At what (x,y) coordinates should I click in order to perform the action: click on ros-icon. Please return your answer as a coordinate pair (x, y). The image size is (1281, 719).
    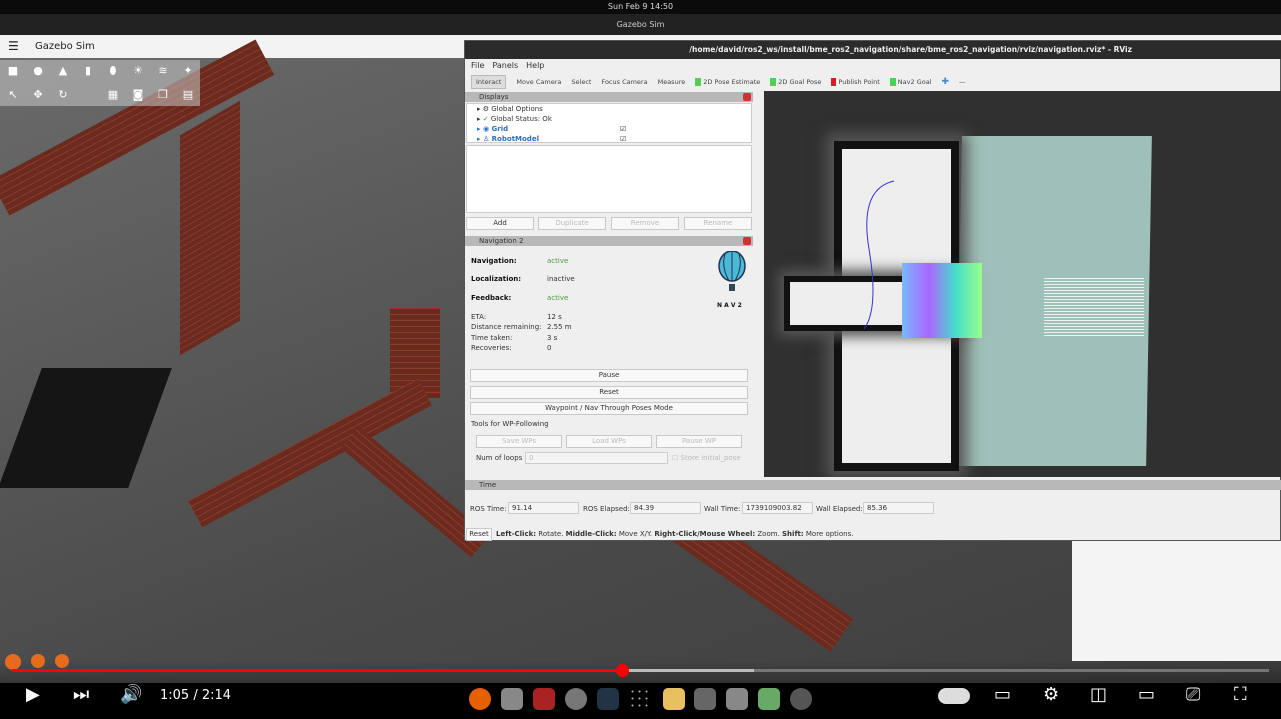
    Looking at the image, I should click on (801, 699).